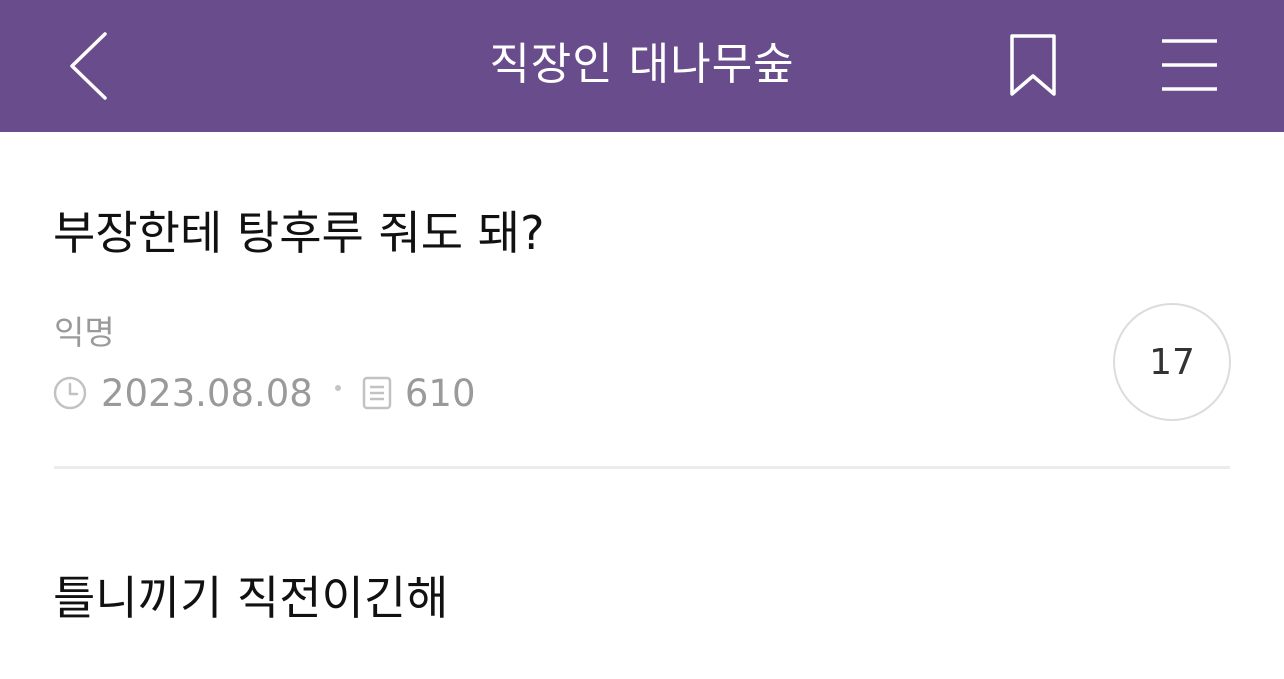 This screenshot has height=679, width=1284. I want to click on back-button, so click(88, 66).